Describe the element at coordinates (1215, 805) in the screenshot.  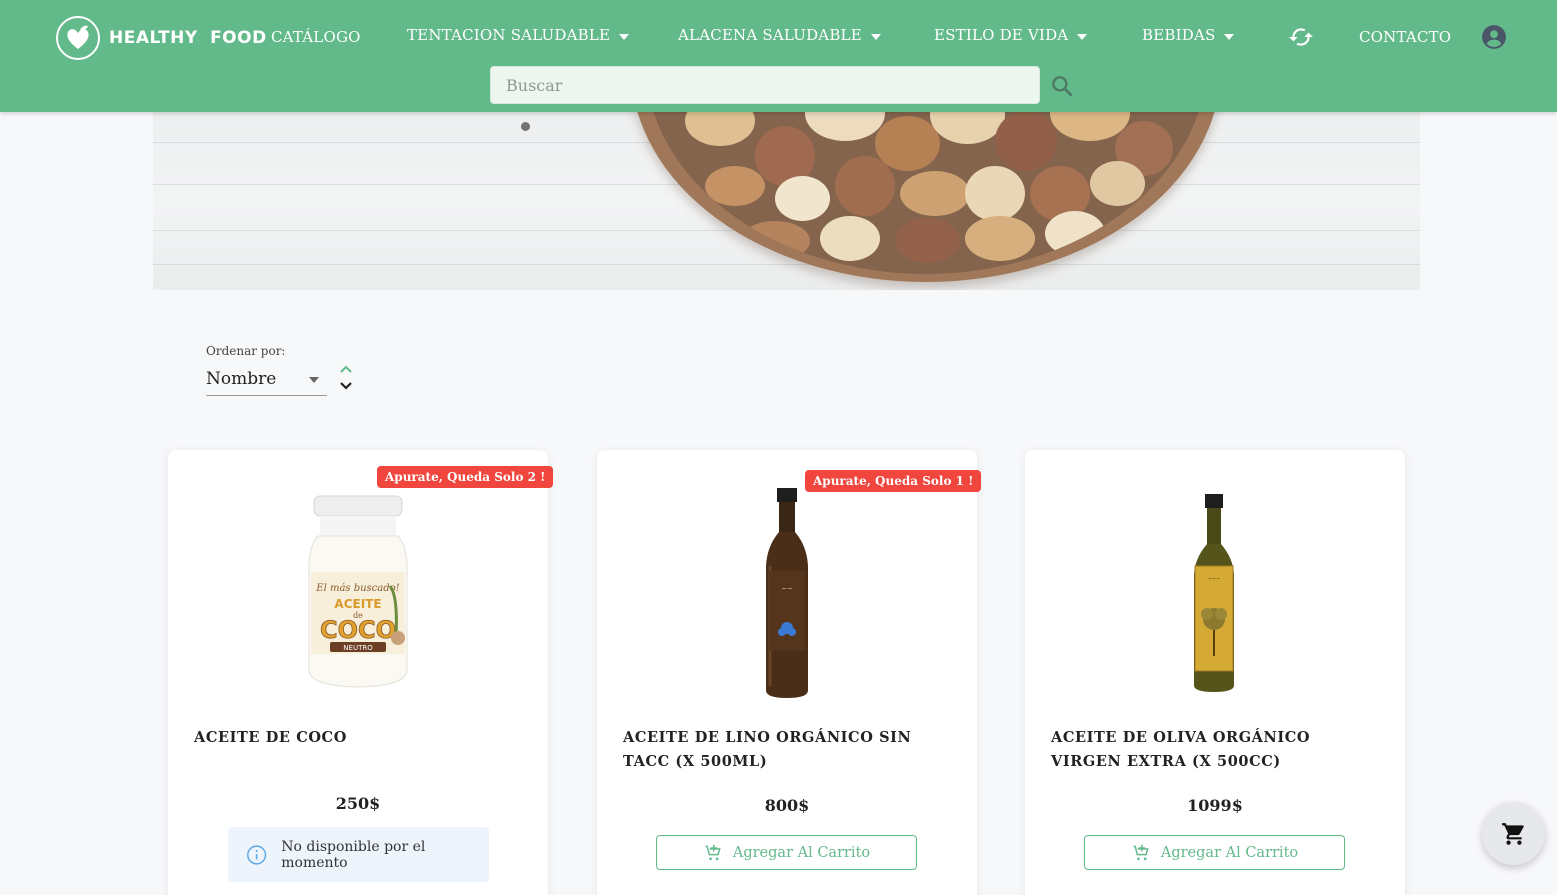
I see `product-price: 1099$` at that location.